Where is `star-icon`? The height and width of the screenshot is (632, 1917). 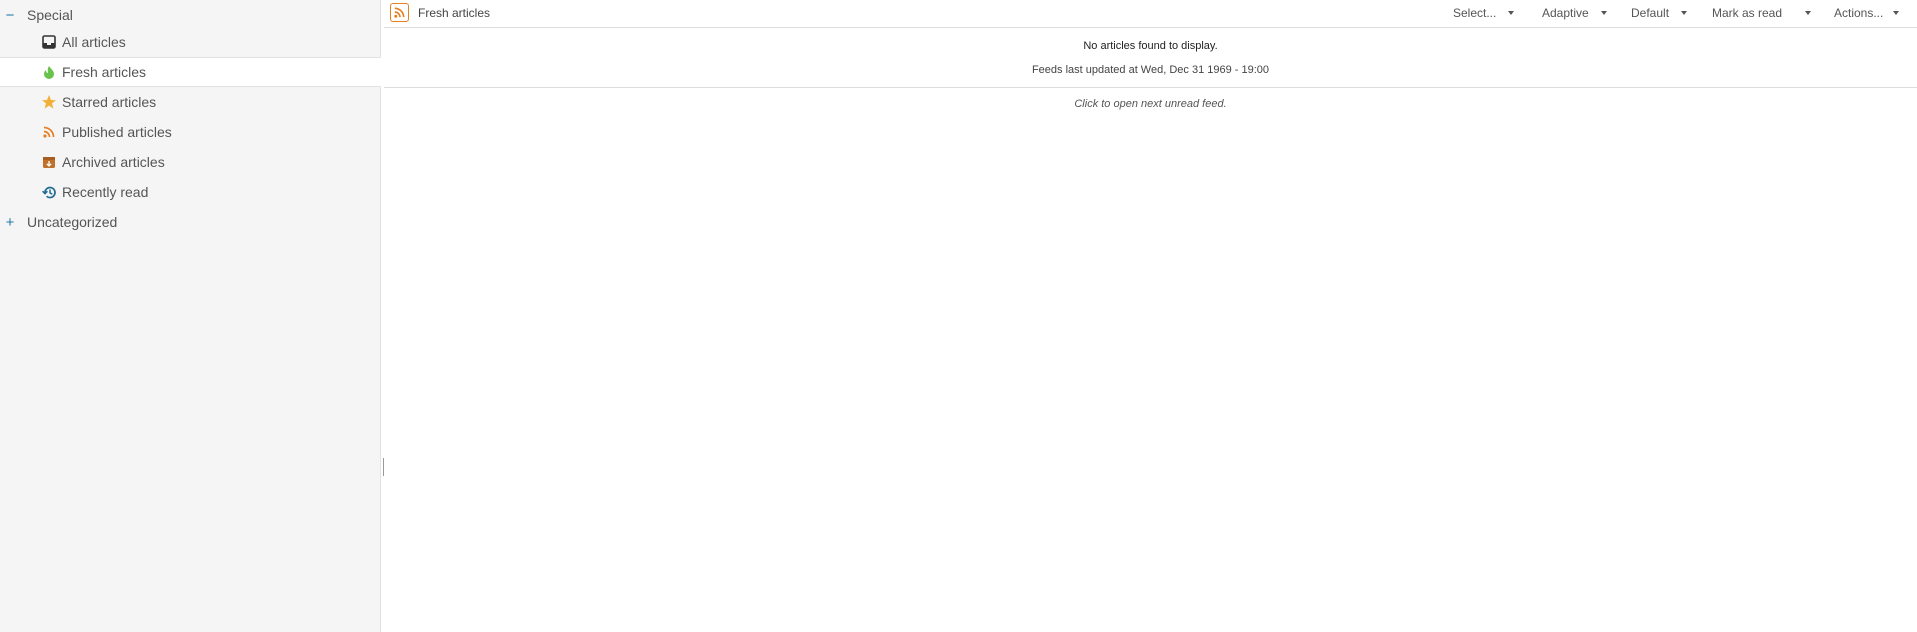
star-icon is located at coordinates (49, 102).